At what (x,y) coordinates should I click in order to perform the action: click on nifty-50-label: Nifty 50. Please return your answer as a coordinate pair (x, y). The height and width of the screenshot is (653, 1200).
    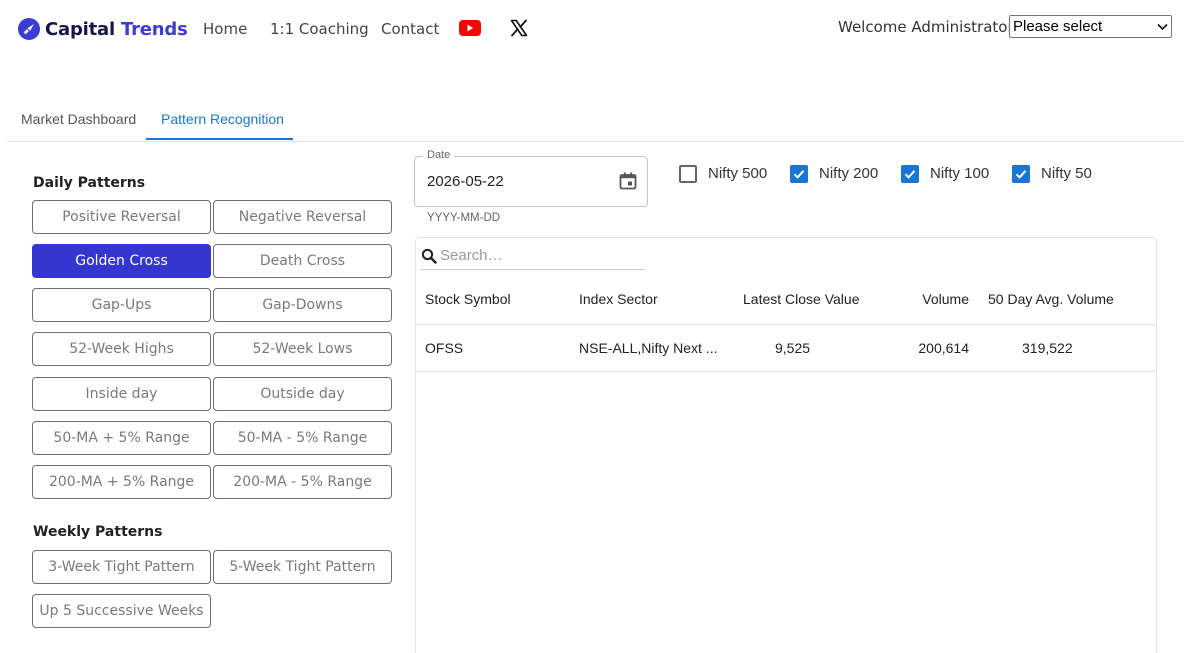
    Looking at the image, I should click on (1066, 173).